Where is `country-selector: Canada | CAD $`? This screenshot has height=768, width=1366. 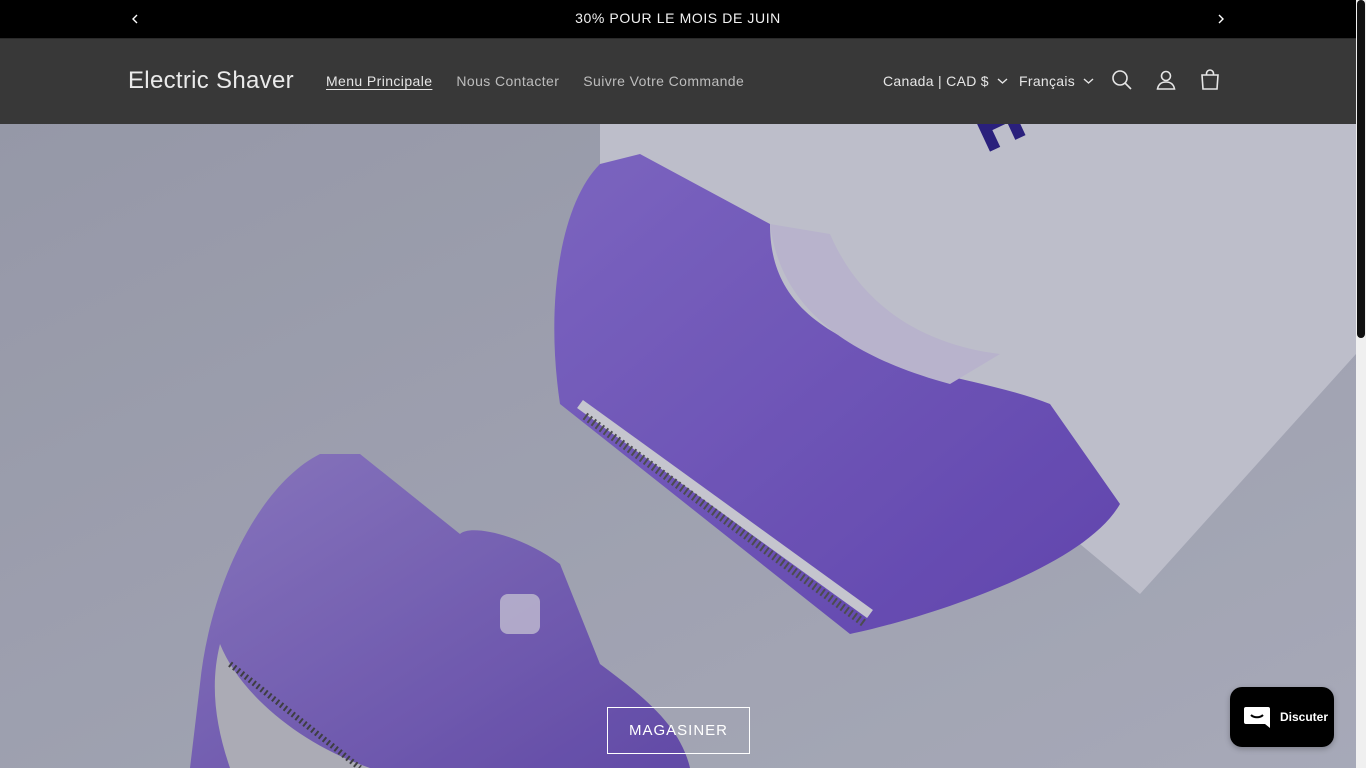 country-selector: Canada | CAD $ is located at coordinates (945, 81).